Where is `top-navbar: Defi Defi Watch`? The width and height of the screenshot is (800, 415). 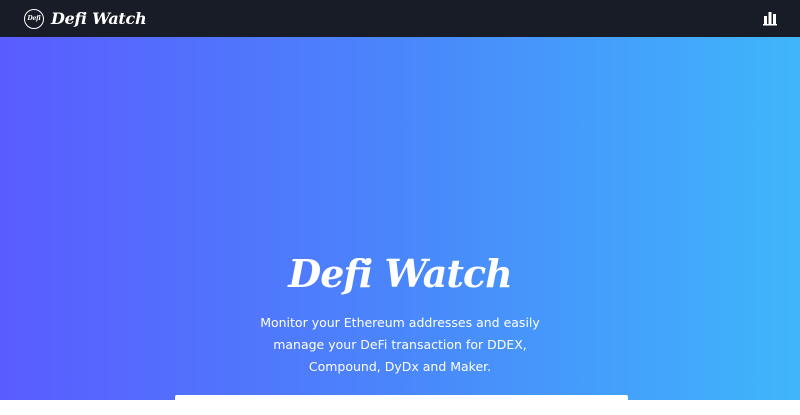 top-navbar: Defi Defi Watch is located at coordinates (400, 18).